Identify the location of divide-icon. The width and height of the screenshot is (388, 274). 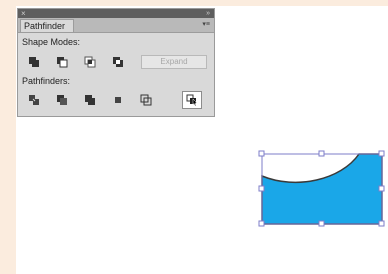
(34, 100).